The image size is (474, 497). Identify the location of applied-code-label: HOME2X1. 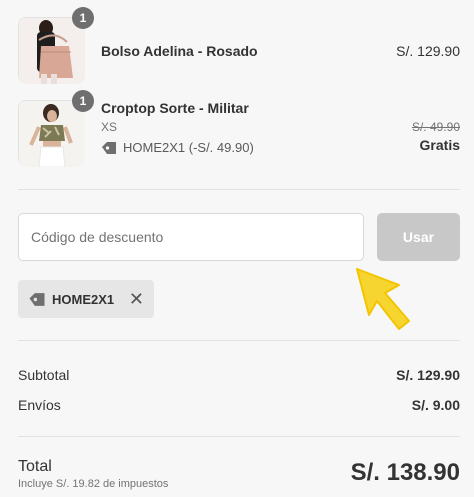
(83, 299).